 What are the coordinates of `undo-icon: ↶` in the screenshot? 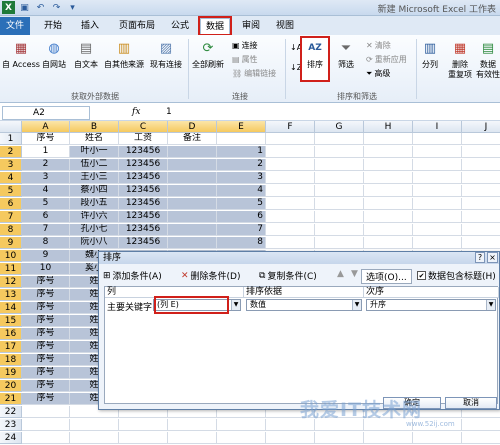 It's located at (40, 7).